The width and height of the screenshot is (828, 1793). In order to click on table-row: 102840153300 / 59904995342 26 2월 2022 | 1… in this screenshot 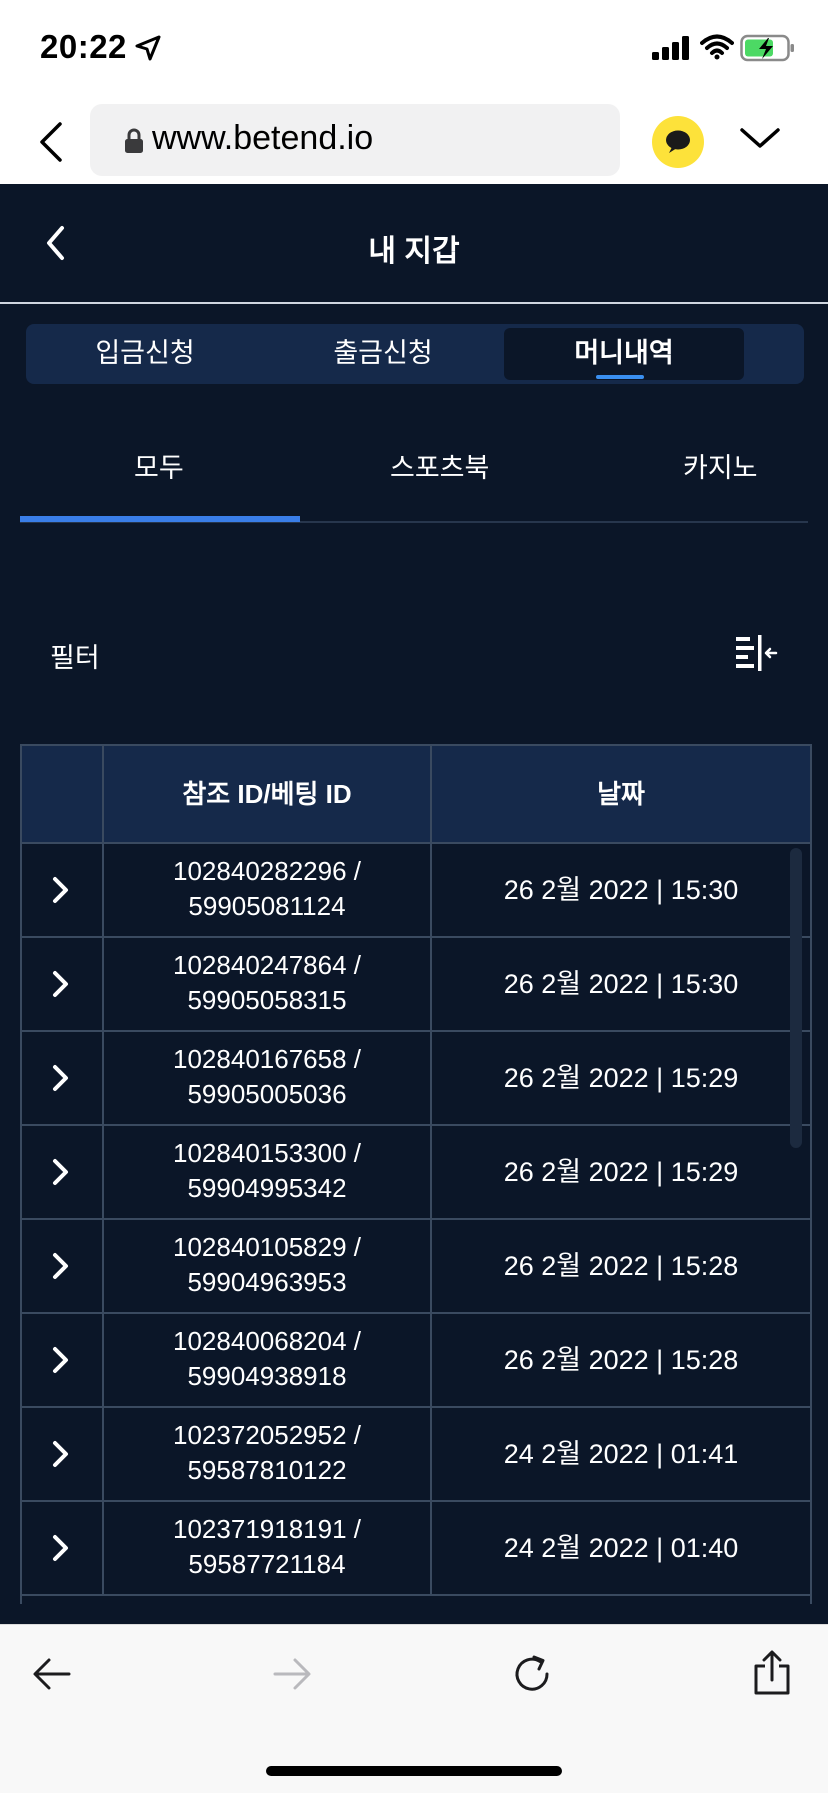, I will do `click(416, 1173)`.